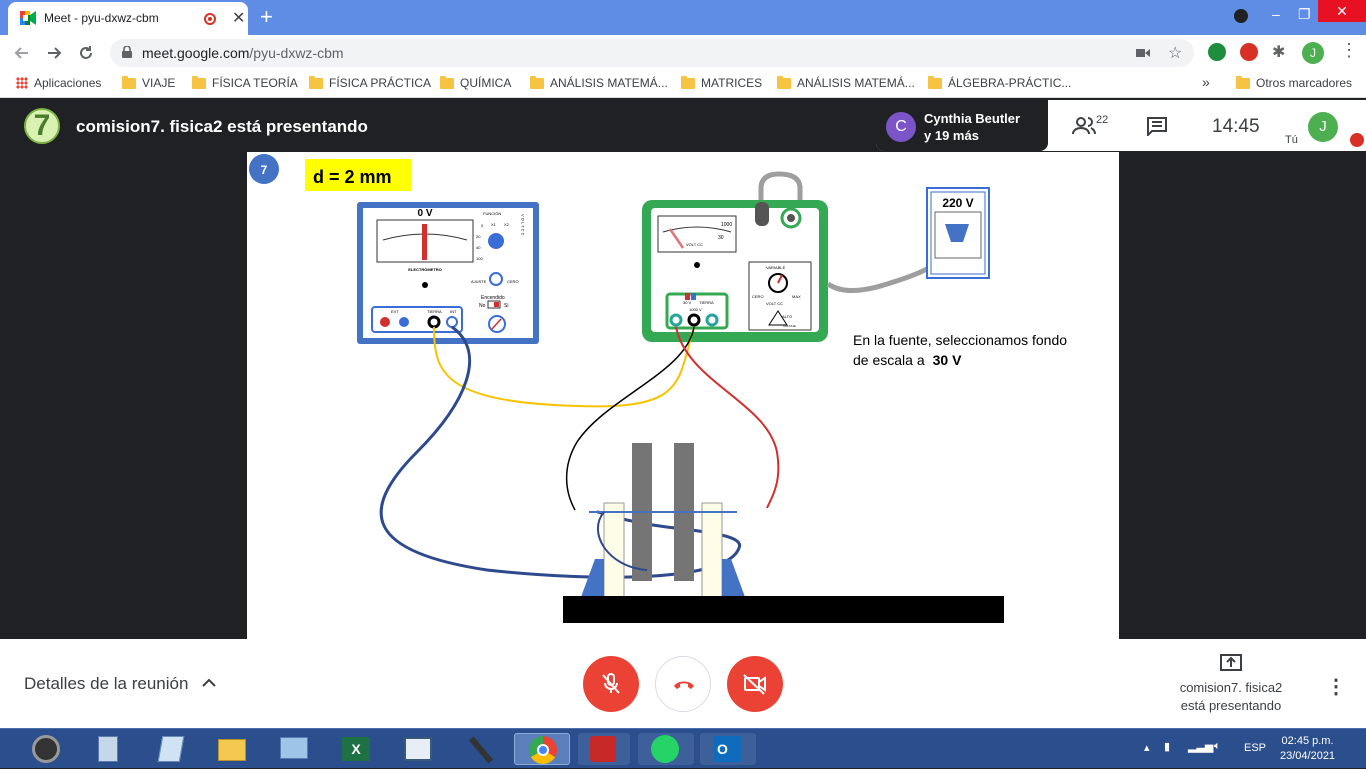 This screenshot has height=769, width=1366. I want to click on source-scale-max: 1000, so click(726, 225).